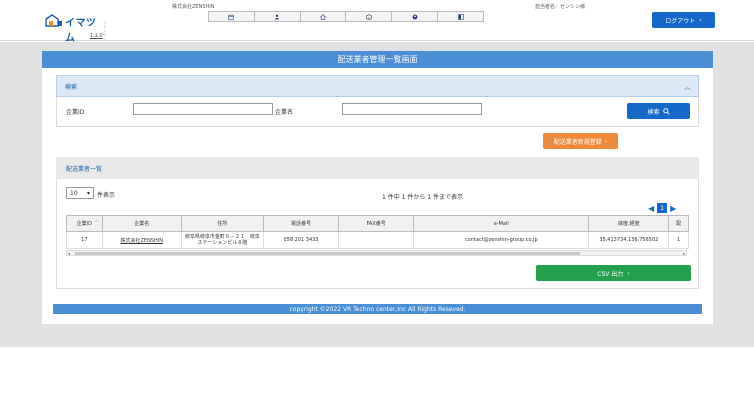  I want to click on list-section-header: 配送業者一覧, so click(377, 168).